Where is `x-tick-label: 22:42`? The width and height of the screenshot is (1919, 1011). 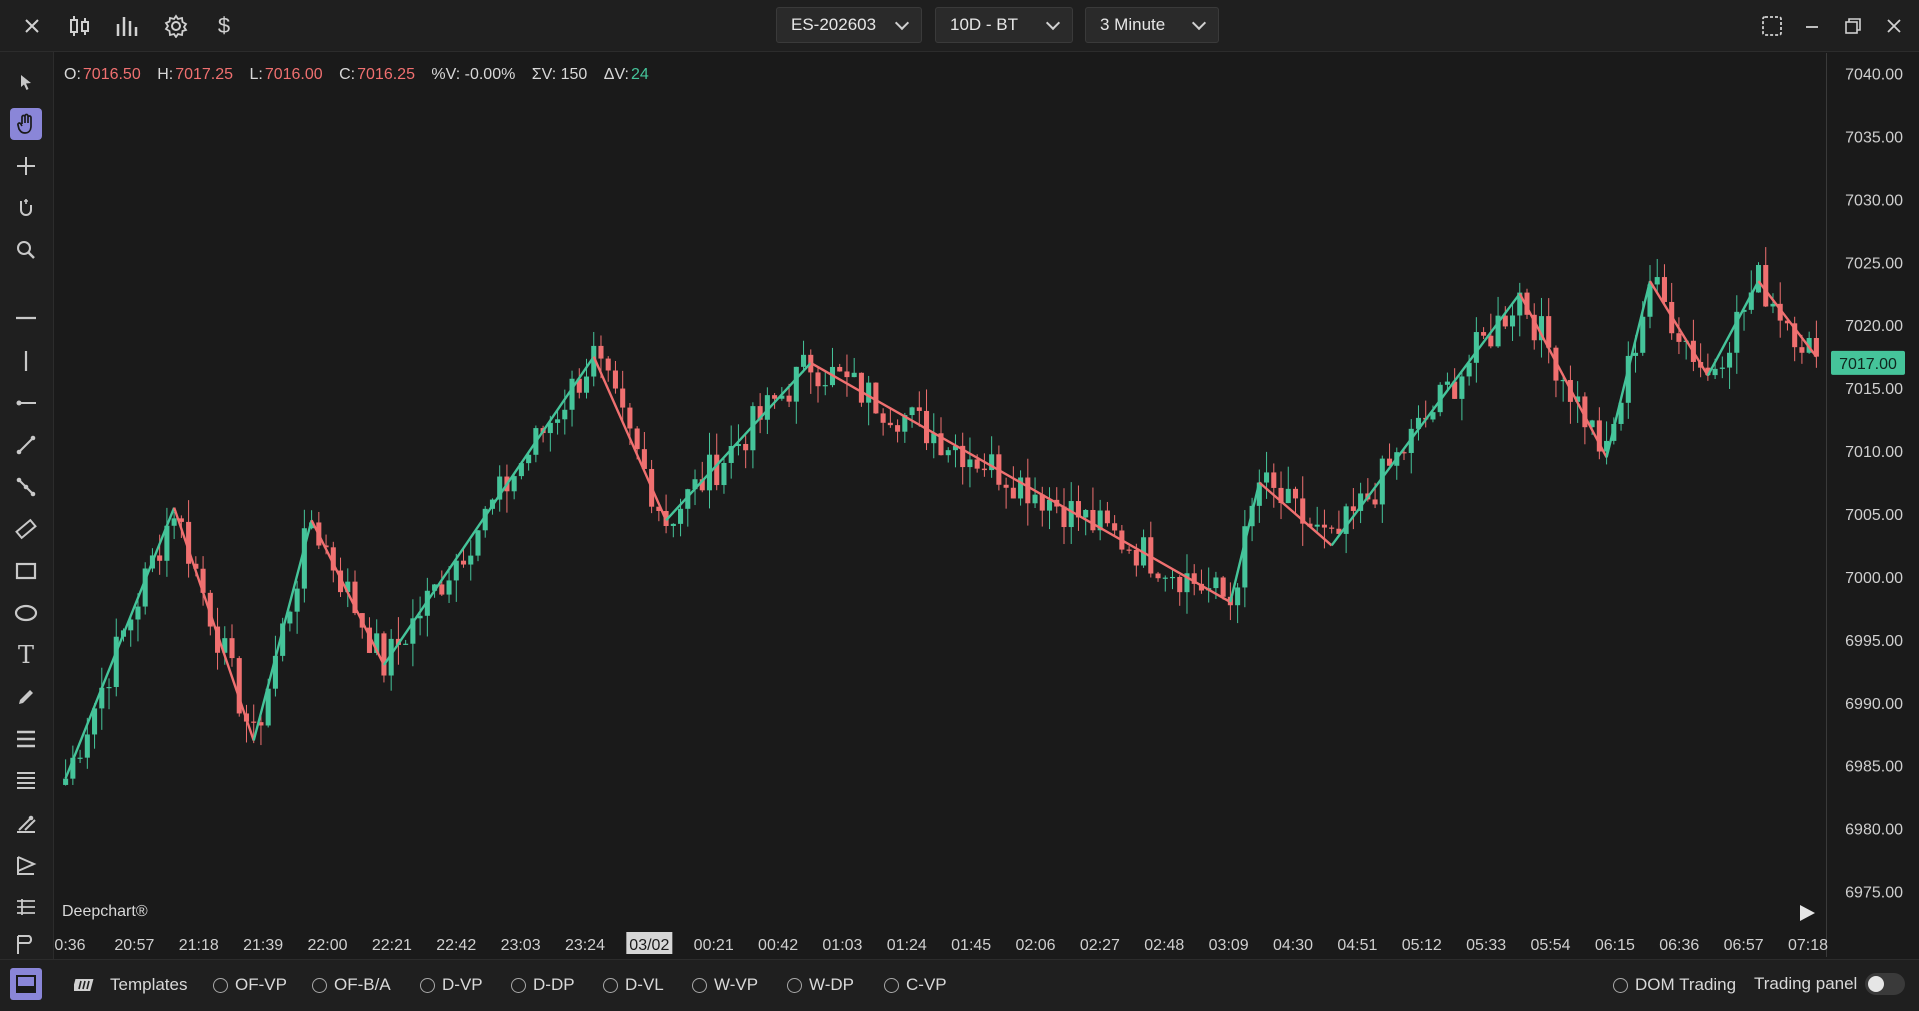 x-tick-label: 22:42 is located at coordinates (456, 945).